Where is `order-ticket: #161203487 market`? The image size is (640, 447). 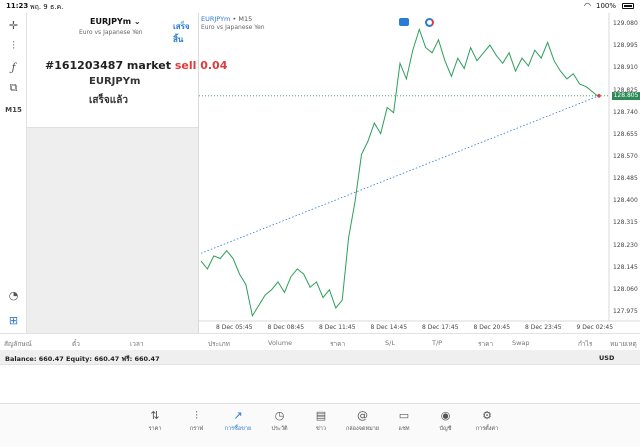 order-ticket: #161203487 market is located at coordinates (108, 65).